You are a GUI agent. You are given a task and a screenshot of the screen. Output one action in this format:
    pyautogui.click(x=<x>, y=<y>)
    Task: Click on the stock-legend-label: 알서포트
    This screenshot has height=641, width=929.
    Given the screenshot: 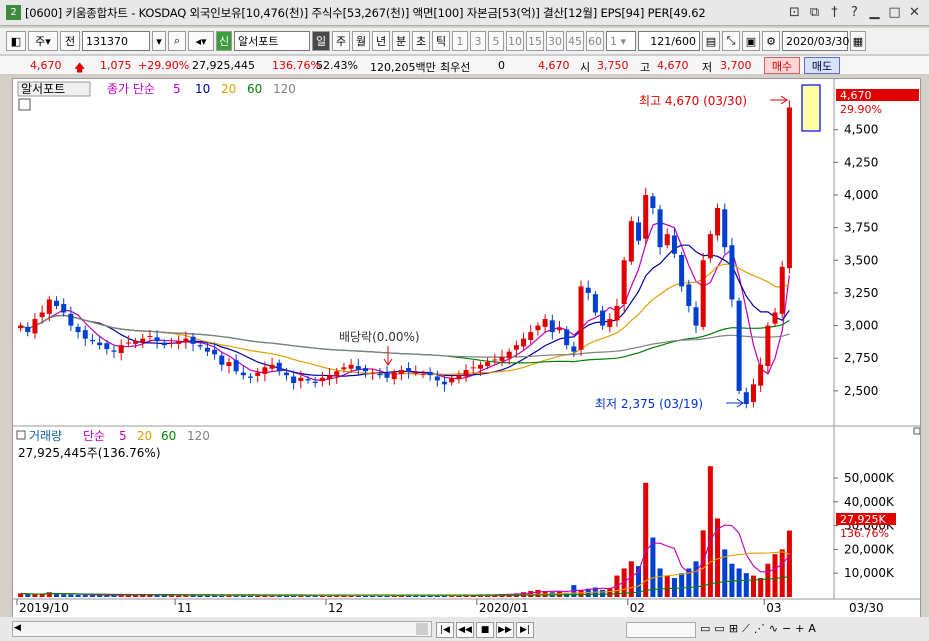 What is the action you would take?
    pyautogui.click(x=43, y=89)
    